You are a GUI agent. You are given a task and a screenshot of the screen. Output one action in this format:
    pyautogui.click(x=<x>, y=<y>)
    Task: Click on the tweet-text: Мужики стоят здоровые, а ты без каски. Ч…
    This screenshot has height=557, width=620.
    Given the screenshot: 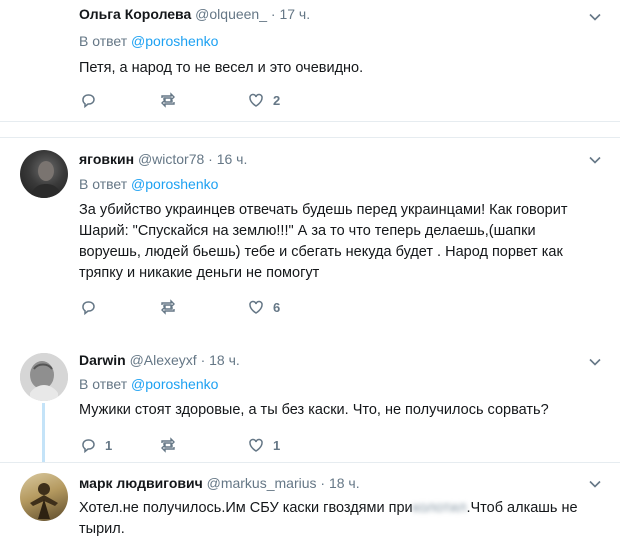 What is the action you would take?
    pyautogui.click(x=314, y=410)
    